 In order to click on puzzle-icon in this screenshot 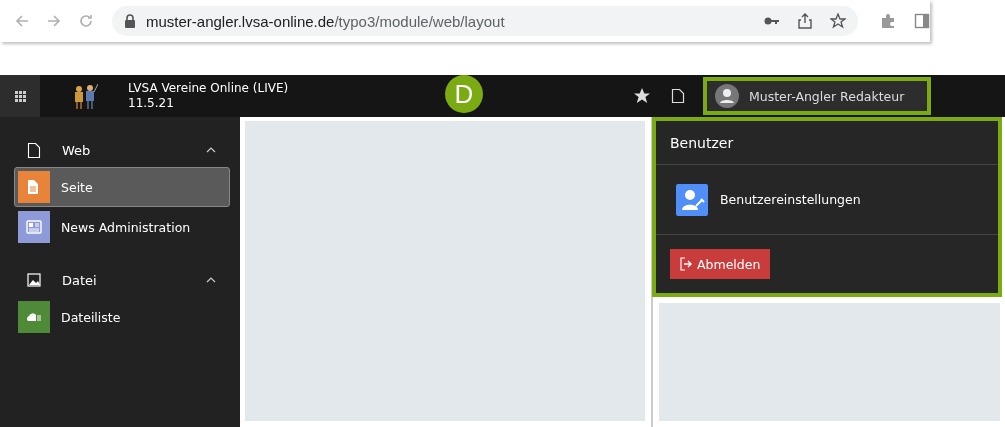, I will do `click(888, 21)`.